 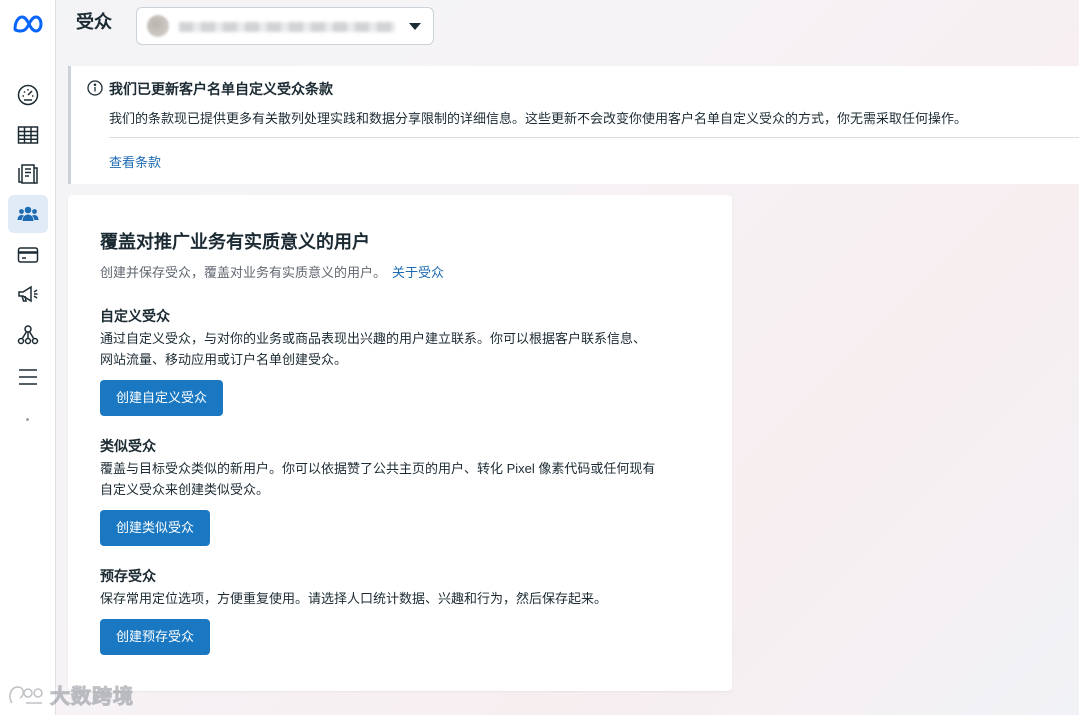 I want to click on section-title: 自定义受众, so click(x=135, y=316).